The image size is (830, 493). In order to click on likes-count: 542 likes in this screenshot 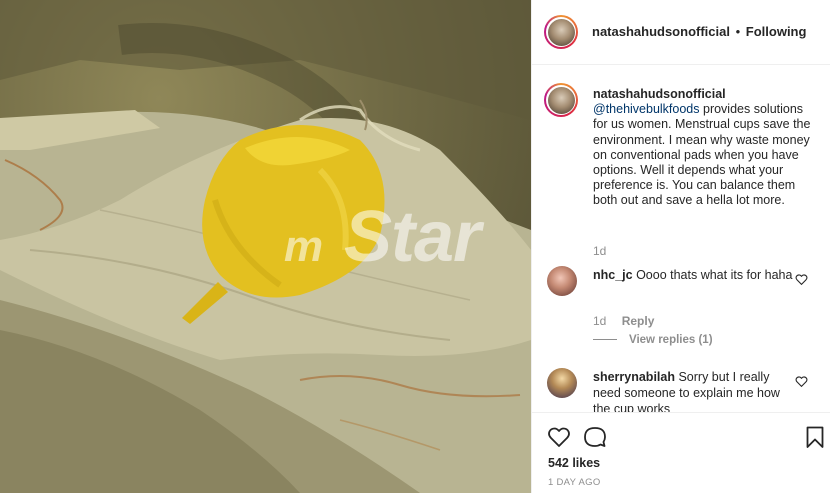, I will do `click(574, 463)`.